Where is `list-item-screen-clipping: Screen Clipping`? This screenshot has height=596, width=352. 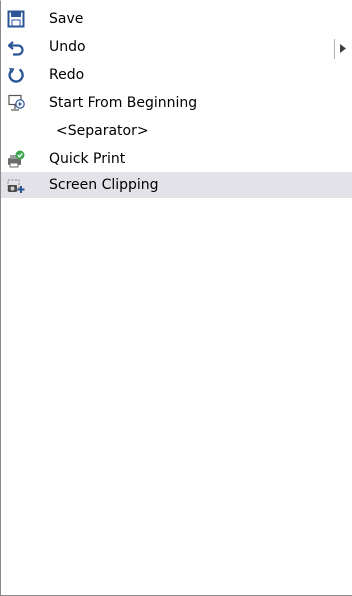
list-item-screen-clipping: Screen Clipping is located at coordinates (176, 185).